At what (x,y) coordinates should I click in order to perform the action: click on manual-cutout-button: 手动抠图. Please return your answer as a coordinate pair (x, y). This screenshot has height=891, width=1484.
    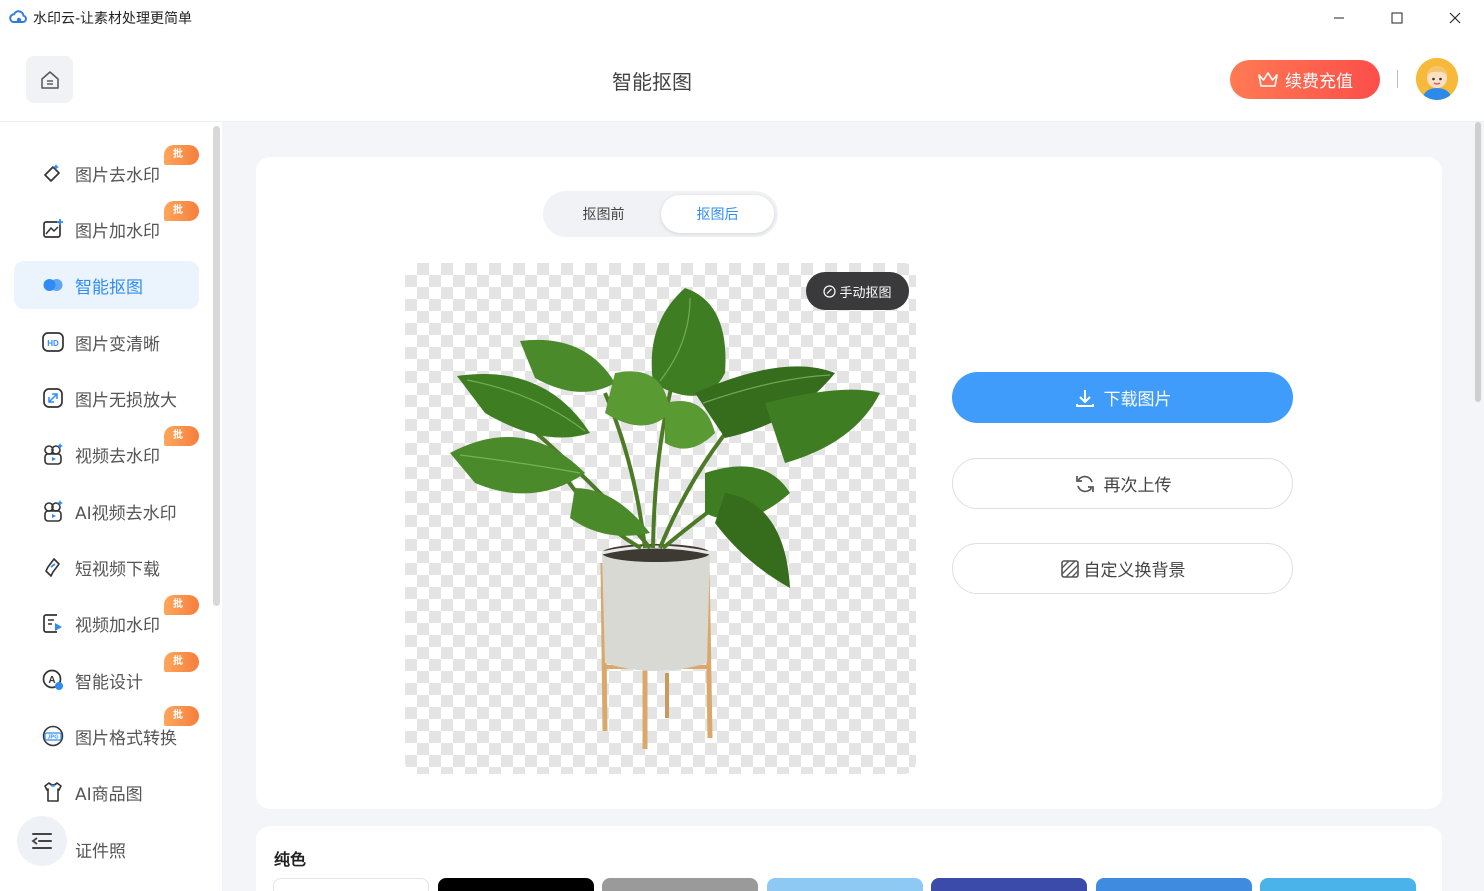
    Looking at the image, I should click on (857, 291).